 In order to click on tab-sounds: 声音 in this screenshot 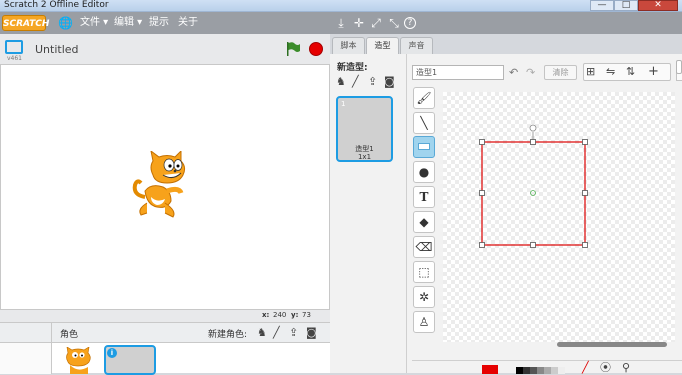, I will do `click(416, 45)`.